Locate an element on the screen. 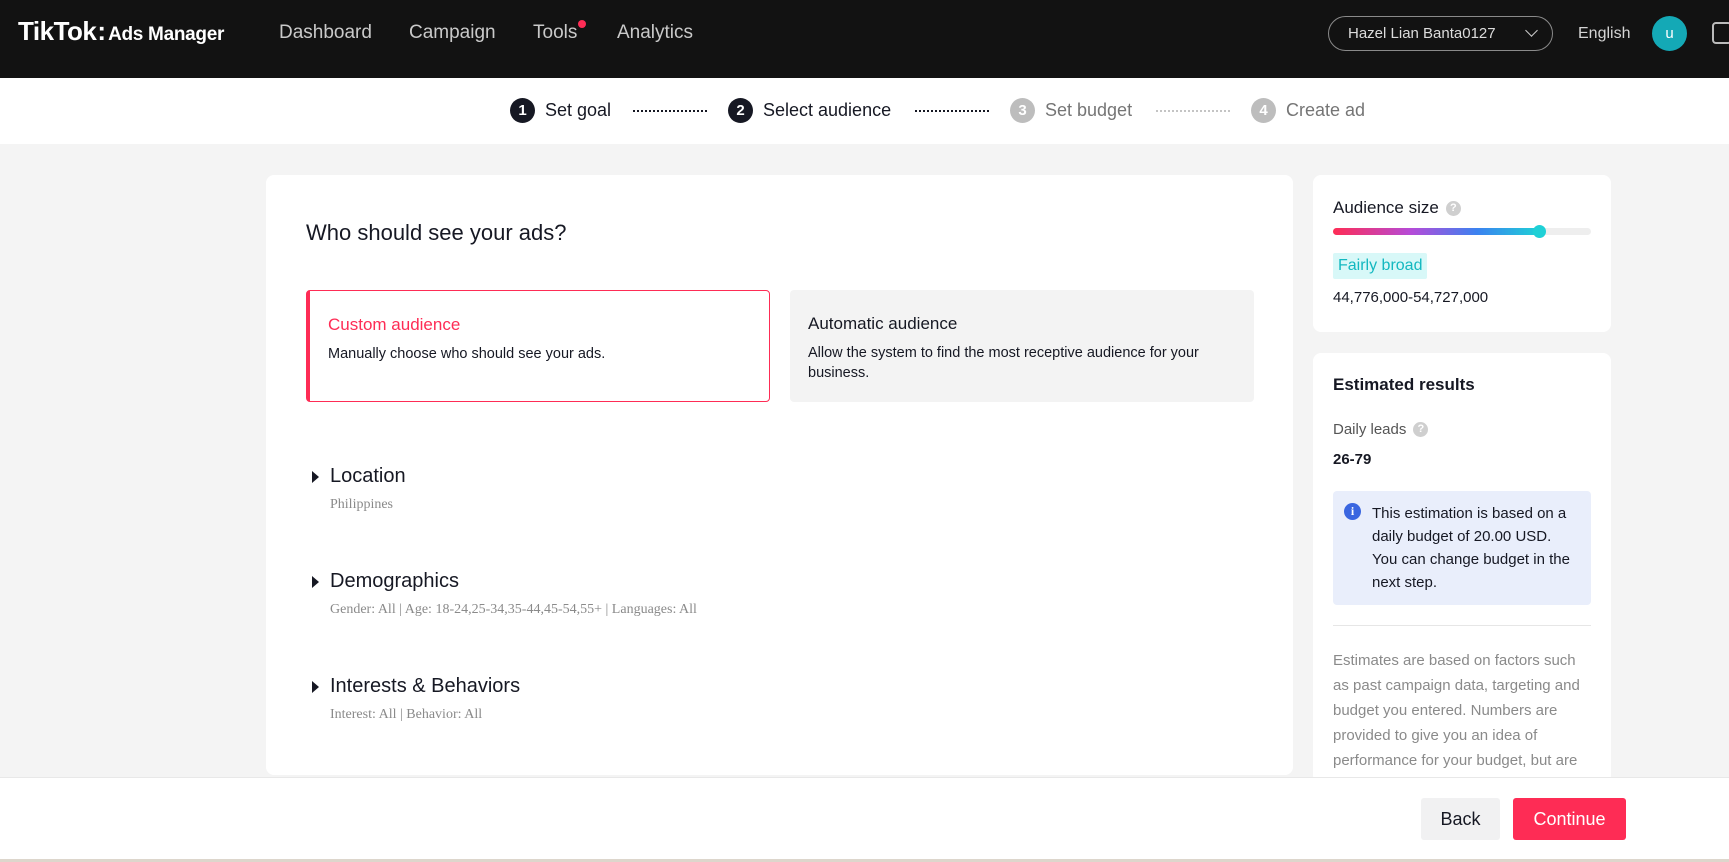 This screenshot has width=1729, height=862. section-title: Location is located at coordinates (368, 476).